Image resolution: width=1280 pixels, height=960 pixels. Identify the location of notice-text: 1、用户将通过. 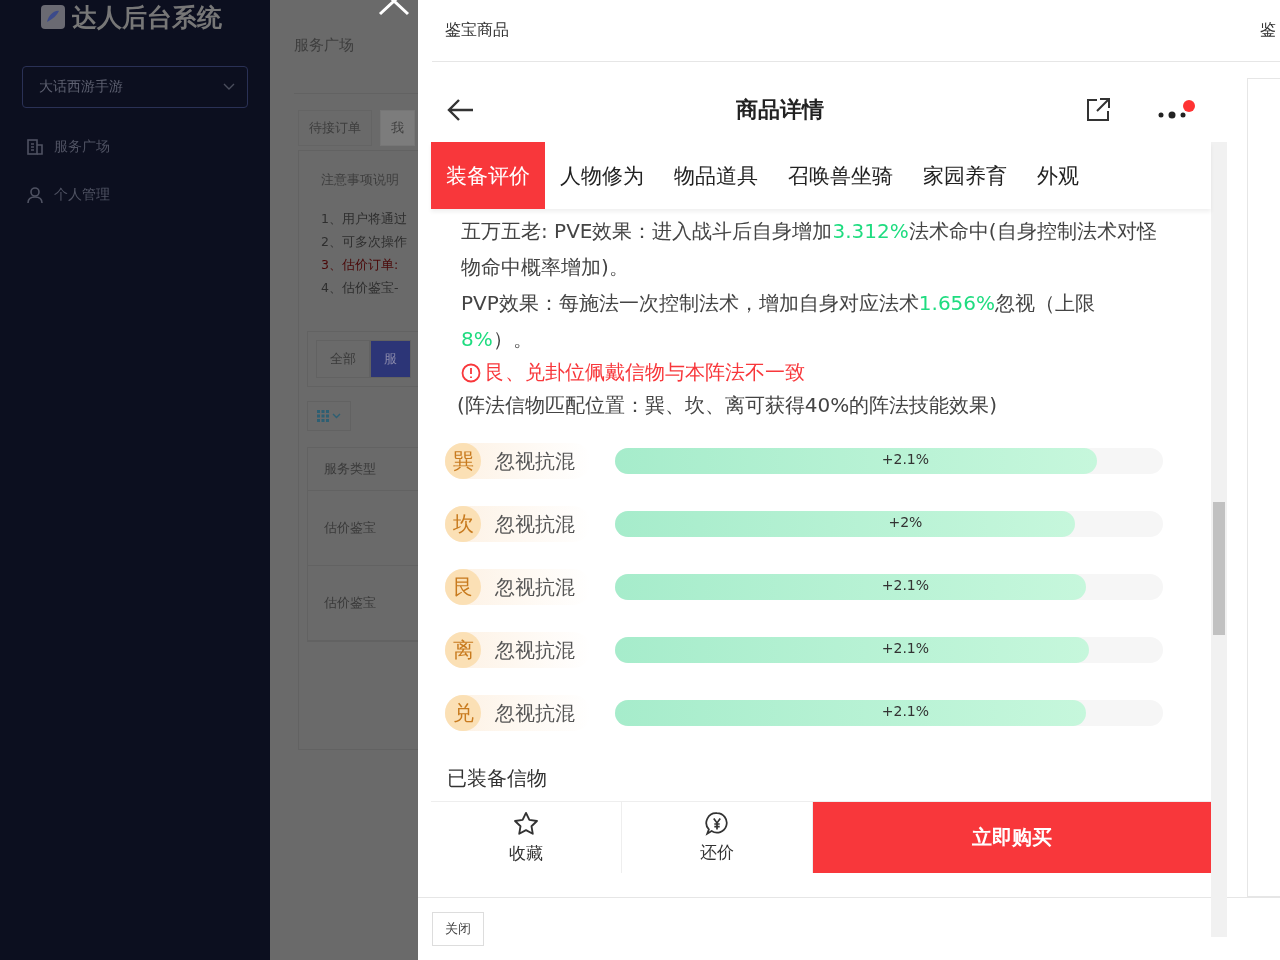
(364, 219).